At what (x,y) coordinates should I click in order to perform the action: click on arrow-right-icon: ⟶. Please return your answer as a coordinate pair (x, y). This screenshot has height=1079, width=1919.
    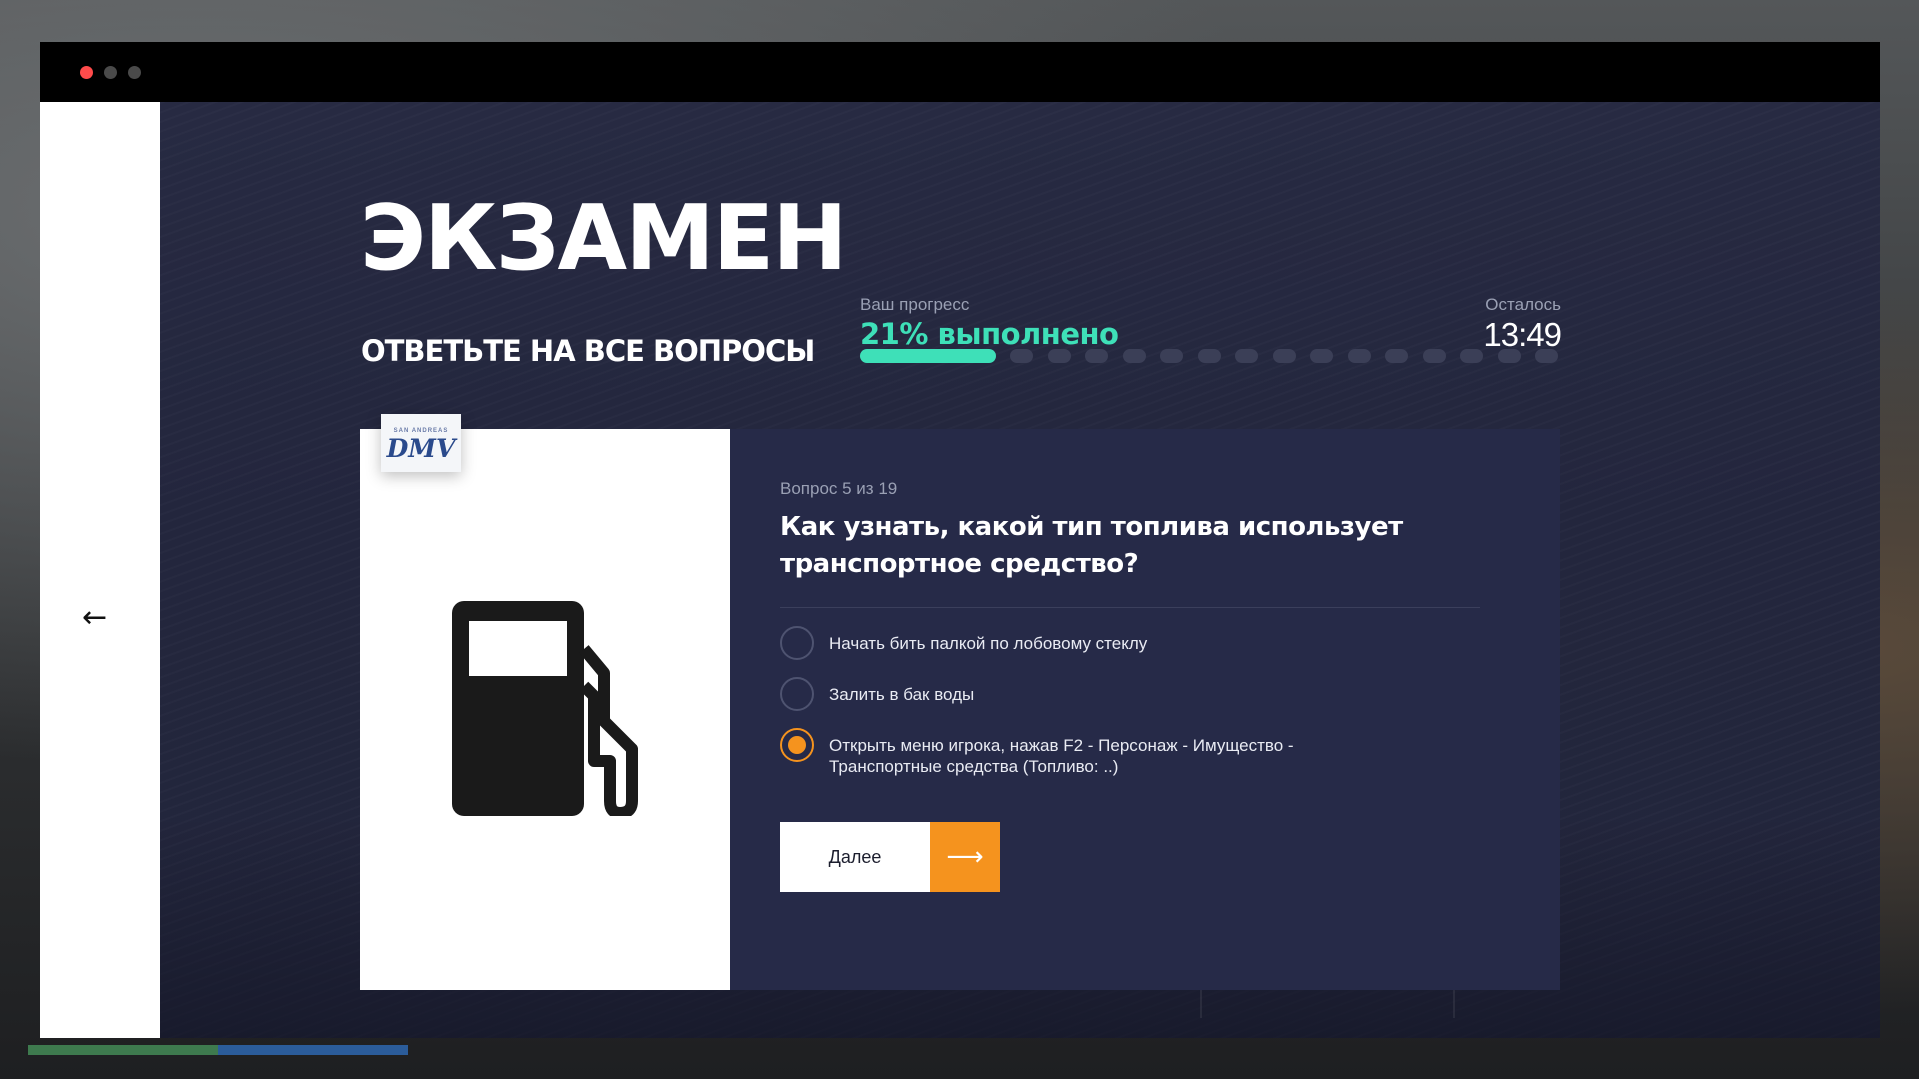
    Looking at the image, I should click on (965, 857).